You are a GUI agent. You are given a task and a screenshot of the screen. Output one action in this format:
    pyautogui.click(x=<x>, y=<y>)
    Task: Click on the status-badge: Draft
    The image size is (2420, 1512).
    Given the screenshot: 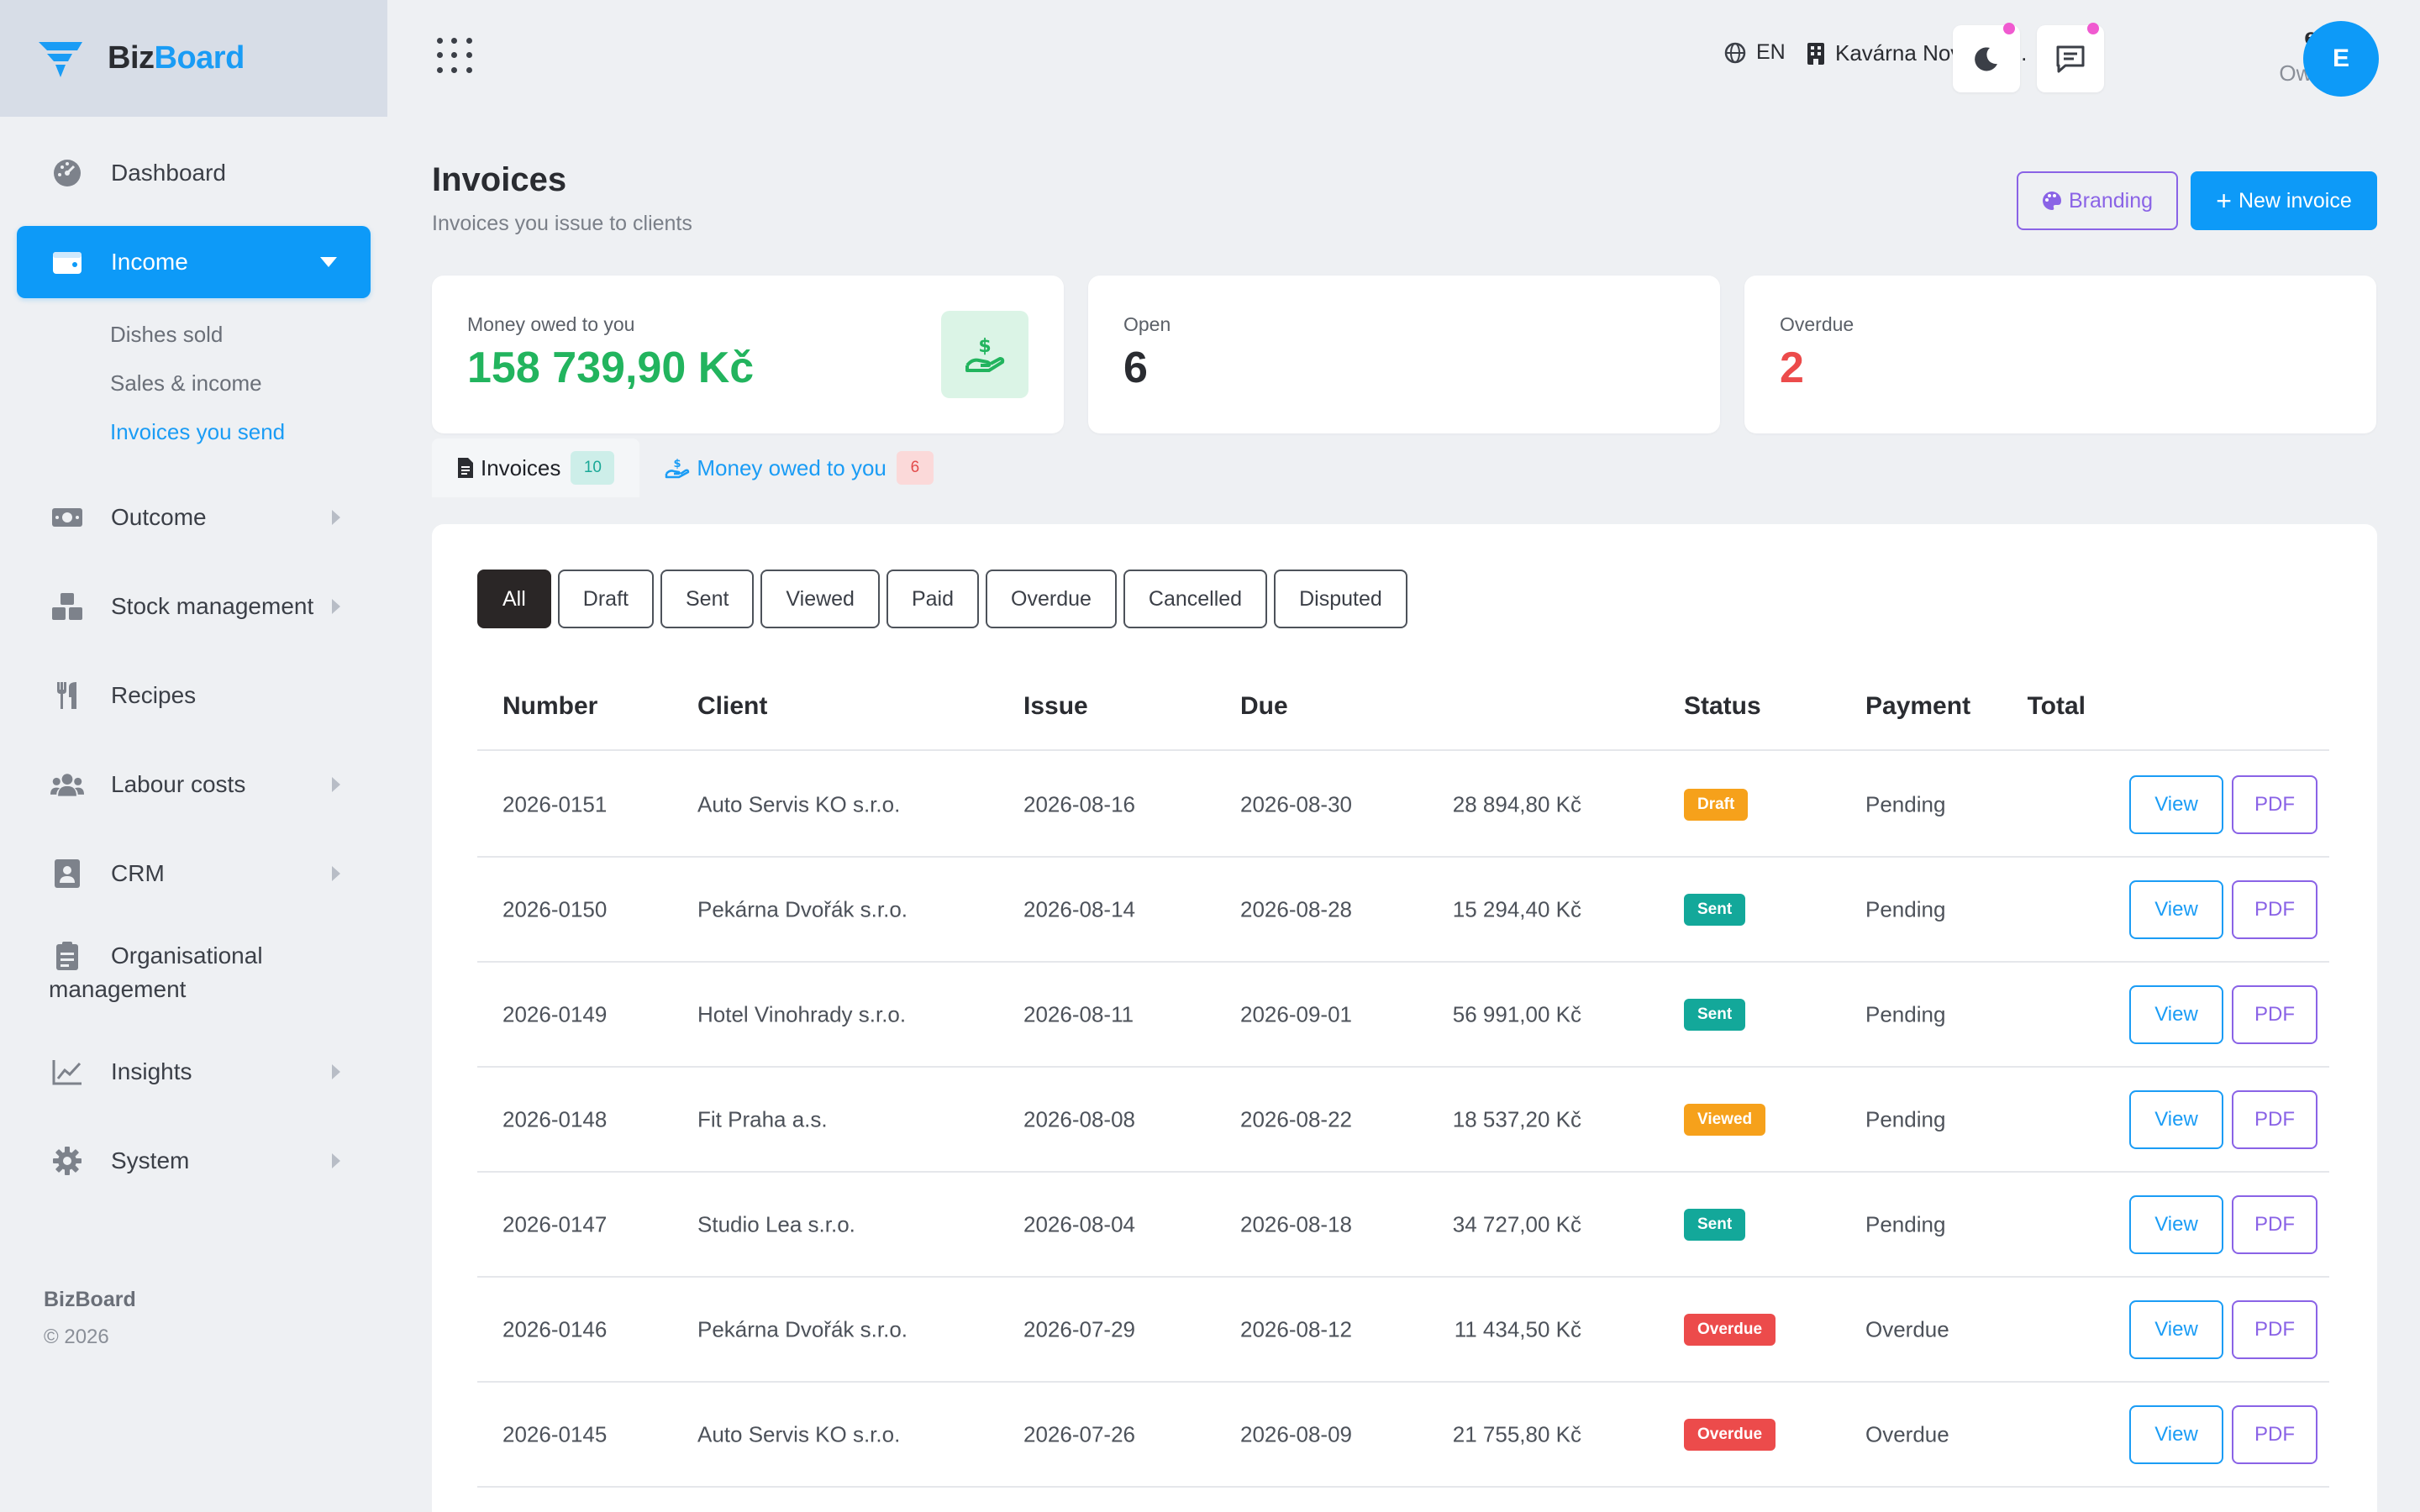 What is the action you would take?
    pyautogui.click(x=1716, y=804)
    